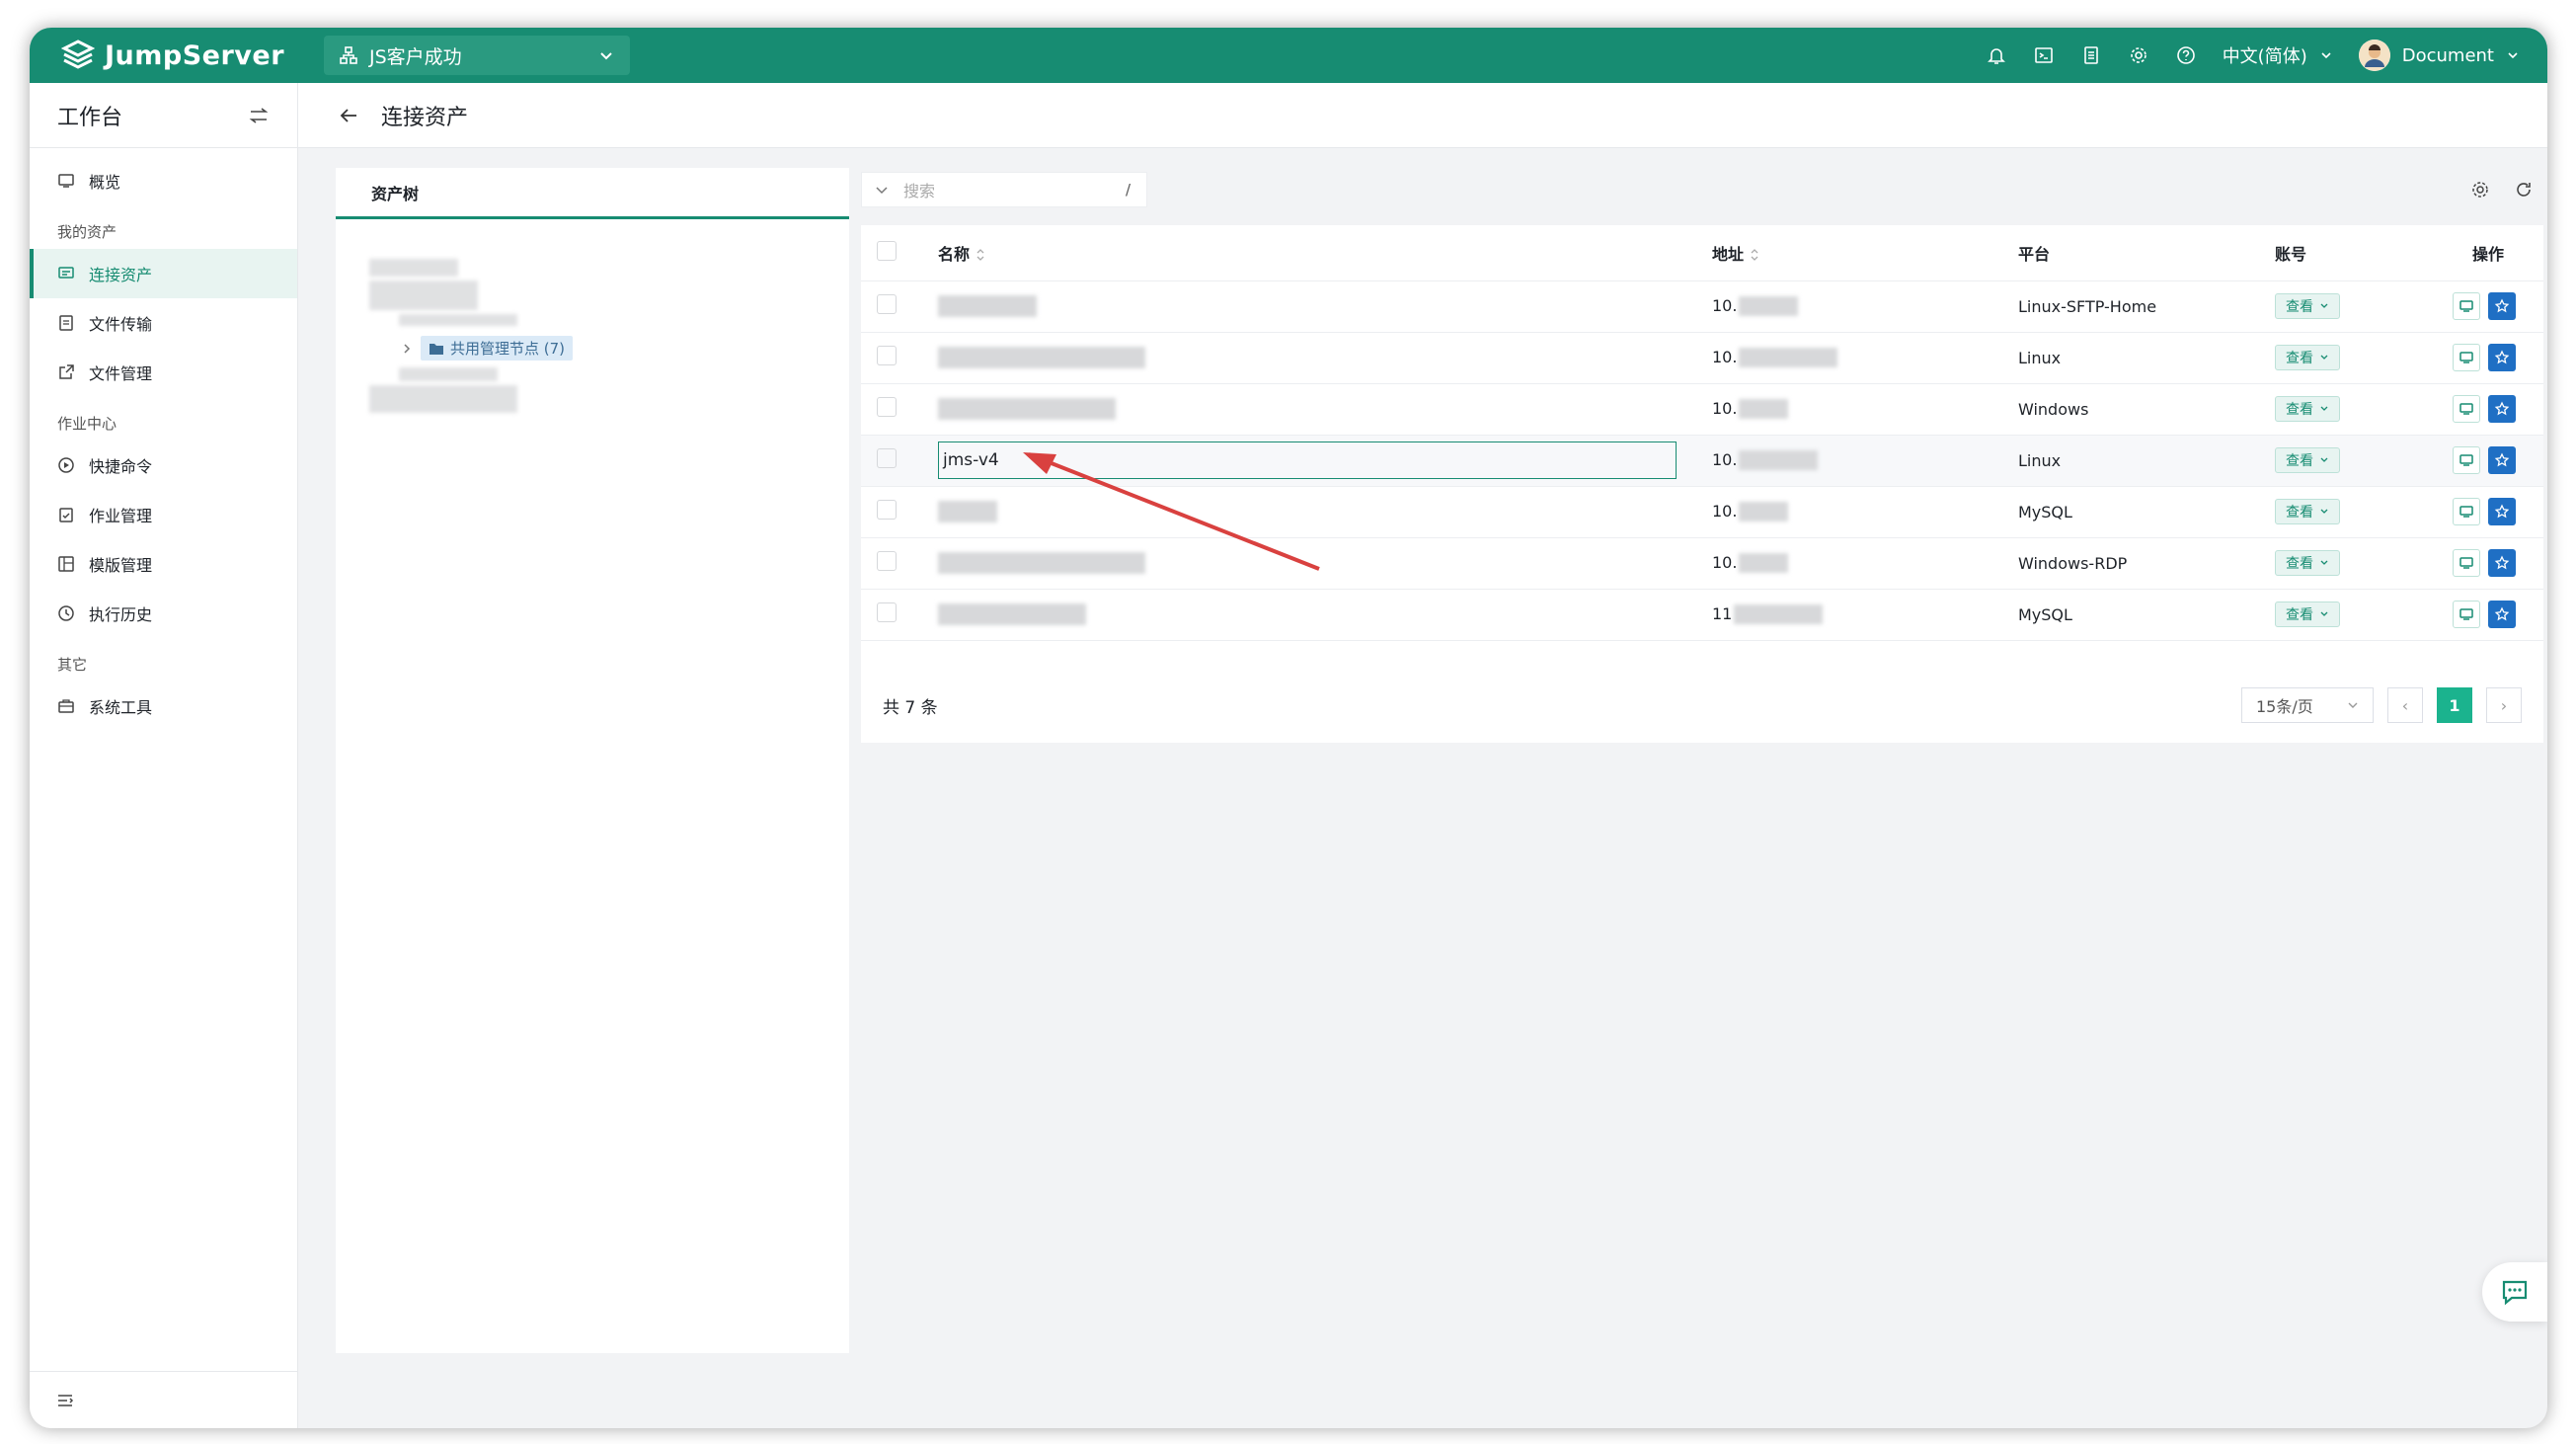 The width and height of the screenshot is (2576, 1444). What do you see at coordinates (2524, 190) in the screenshot?
I see `refresh-icon` at bounding box center [2524, 190].